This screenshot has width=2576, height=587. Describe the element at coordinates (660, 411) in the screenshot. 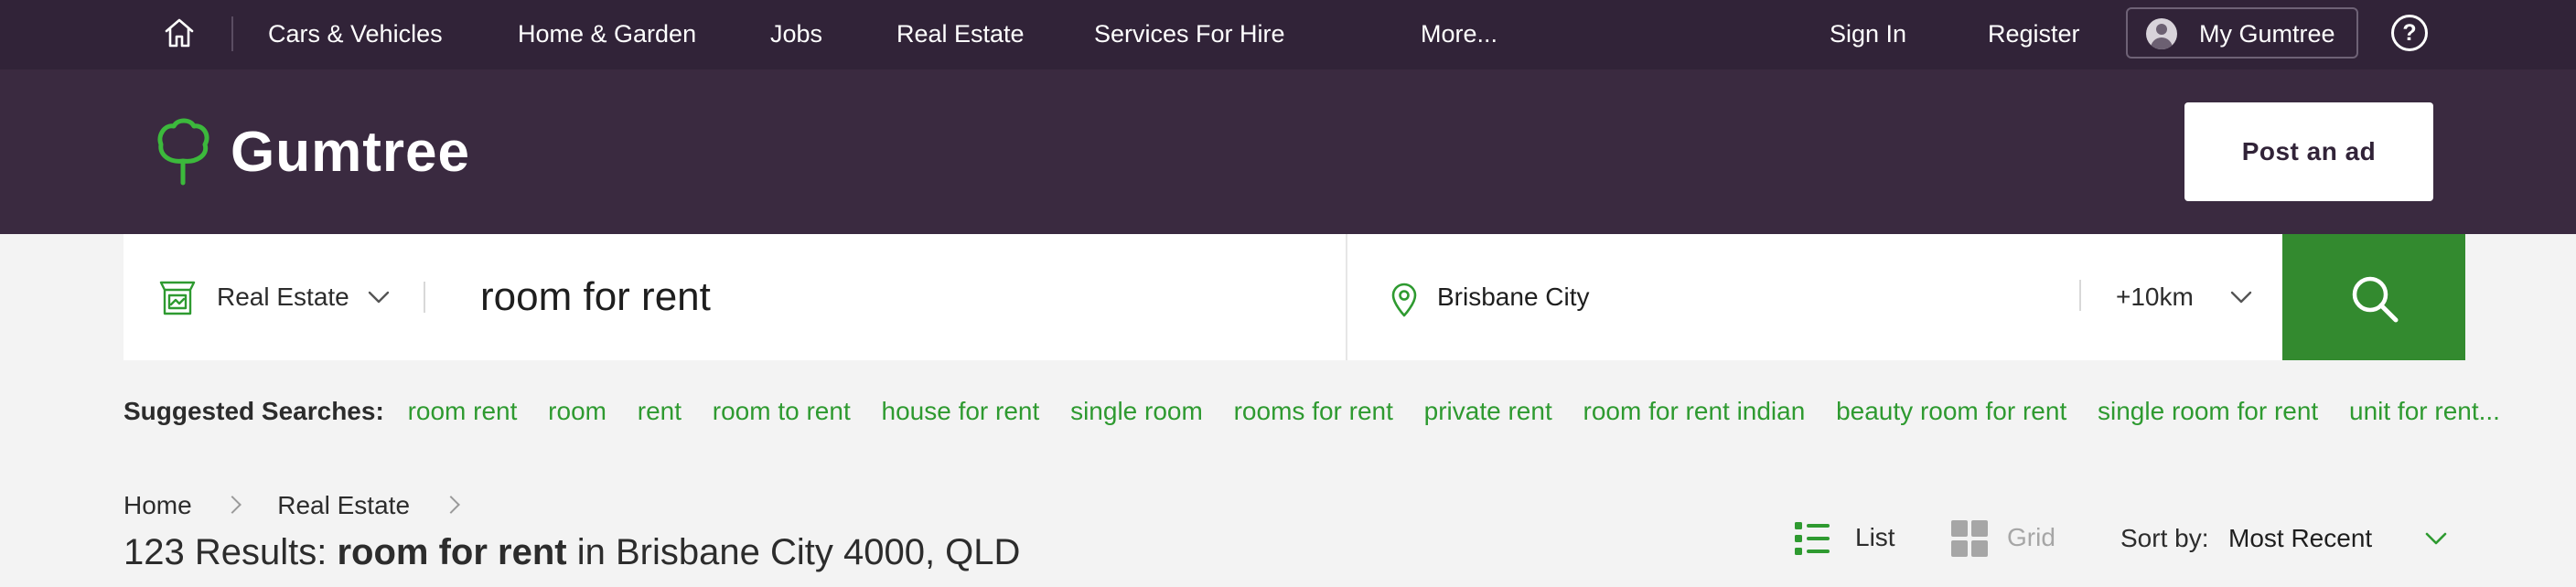

I see `suggested-link: rent` at that location.